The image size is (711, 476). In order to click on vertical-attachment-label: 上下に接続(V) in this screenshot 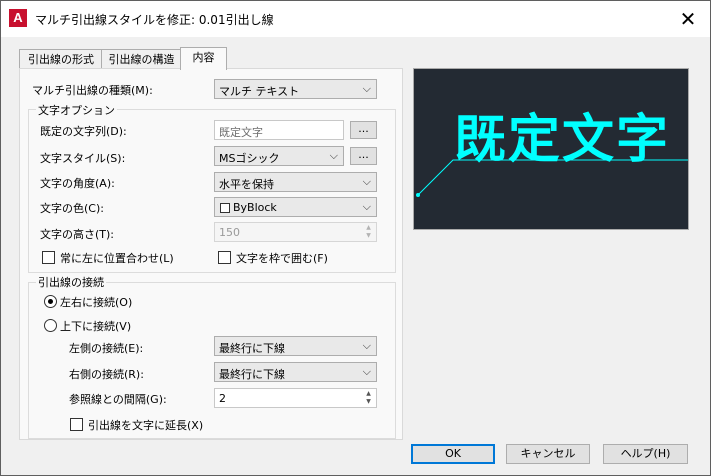, I will do `click(96, 326)`.